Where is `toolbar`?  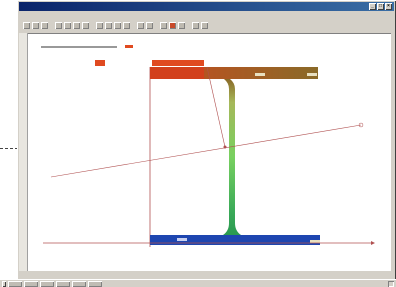 toolbar is located at coordinates (206, 25).